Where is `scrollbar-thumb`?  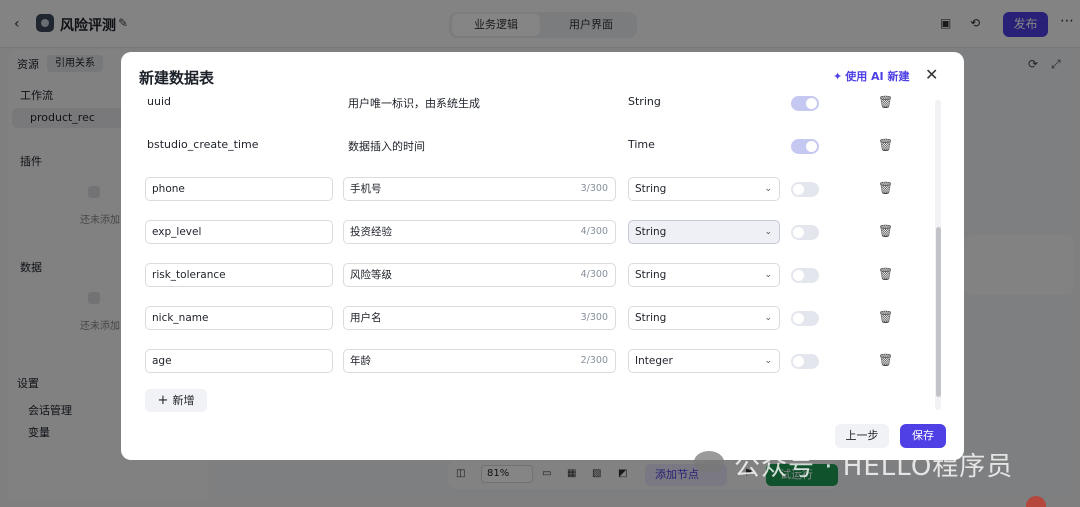 scrollbar-thumb is located at coordinates (938, 312).